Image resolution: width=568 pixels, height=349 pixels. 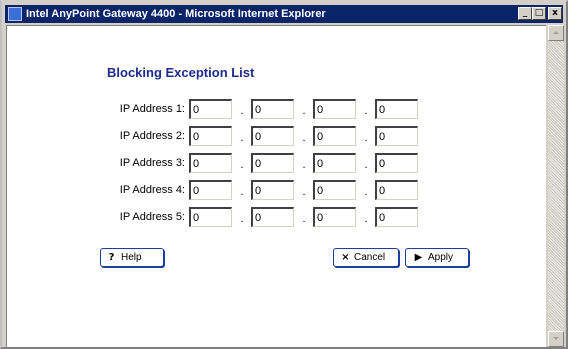 I want to click on ip-address-label: IP Address 5:, so click(x=152, y=217).